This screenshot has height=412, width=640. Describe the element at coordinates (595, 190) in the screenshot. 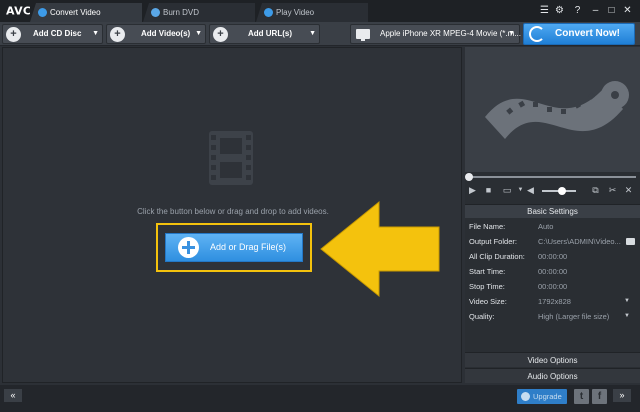

I see `snapshot-icon: ⧉` at that location.